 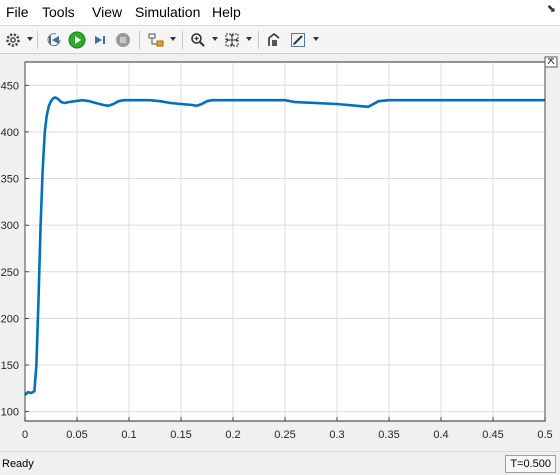 I want to click on stop-icon, so click(x=123, y=40).